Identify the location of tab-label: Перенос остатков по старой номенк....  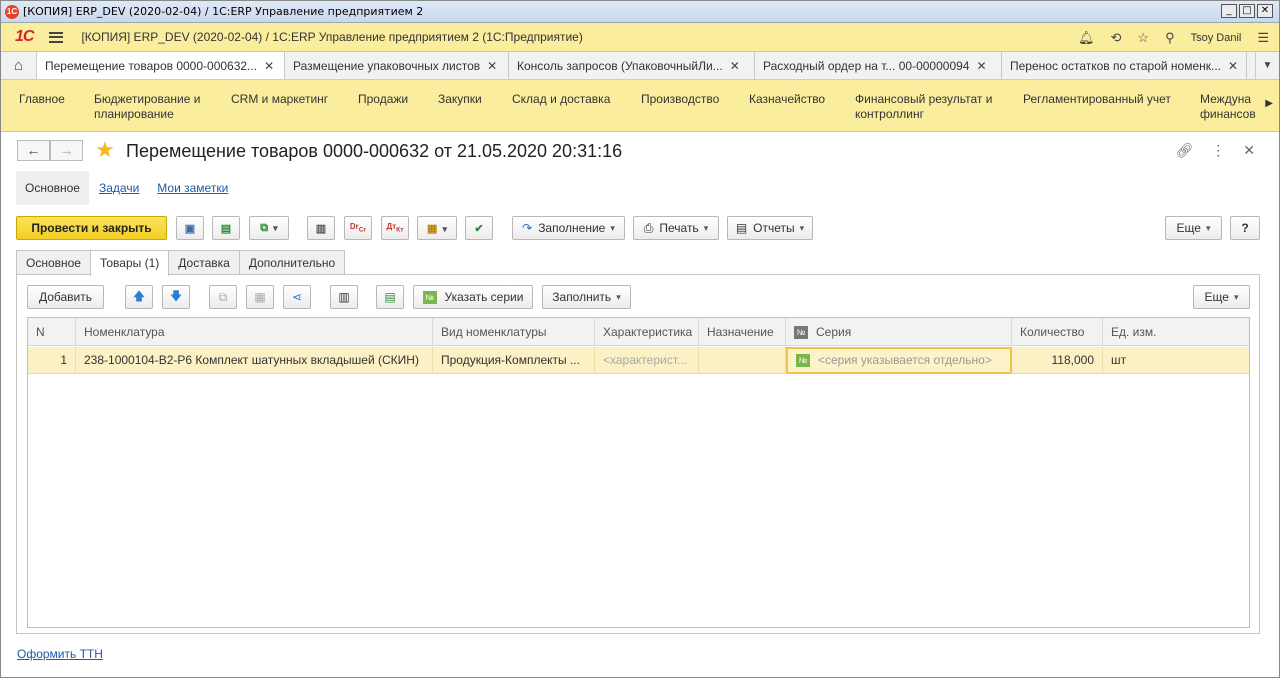
(1116, 65).